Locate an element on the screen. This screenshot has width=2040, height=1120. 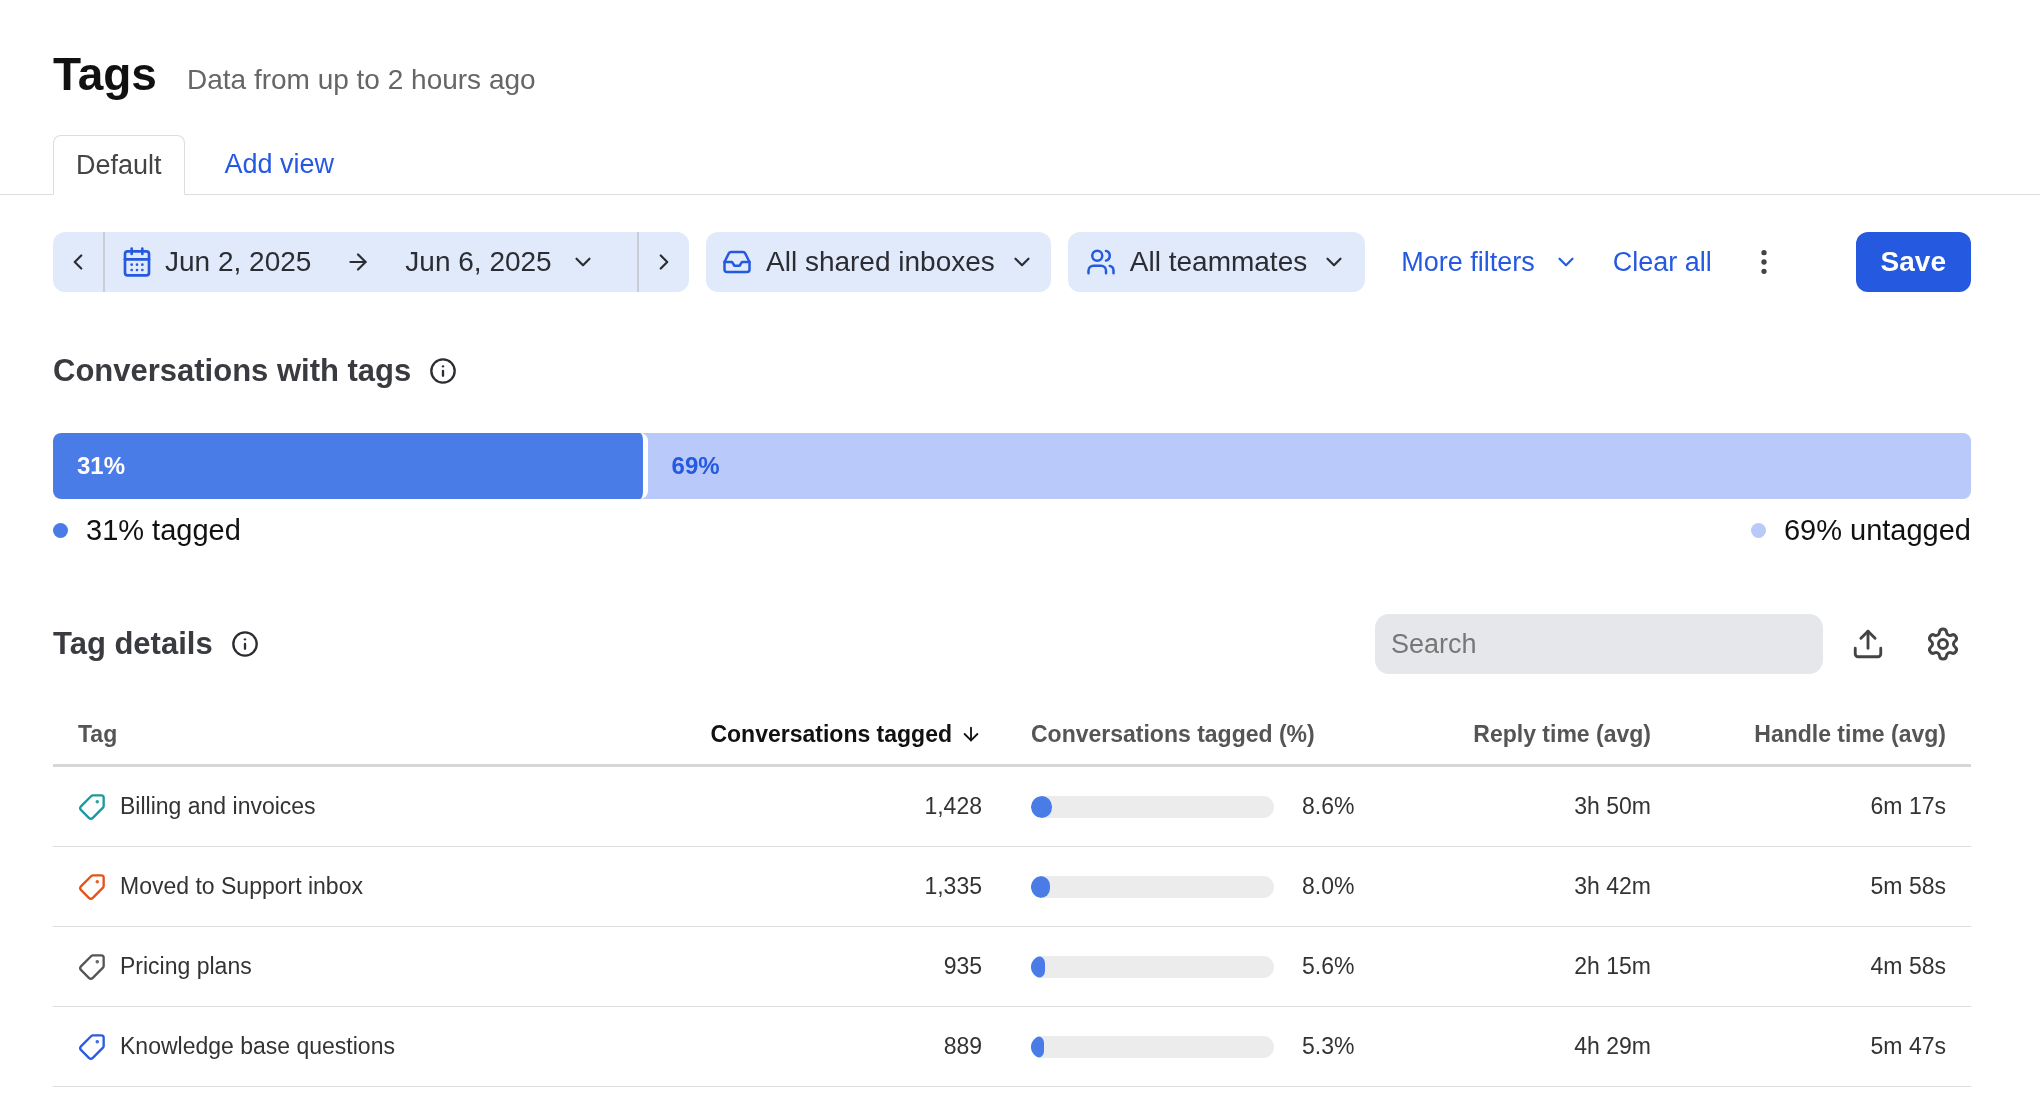
table-cell: 1,428 is located at coordinates (953, 806).